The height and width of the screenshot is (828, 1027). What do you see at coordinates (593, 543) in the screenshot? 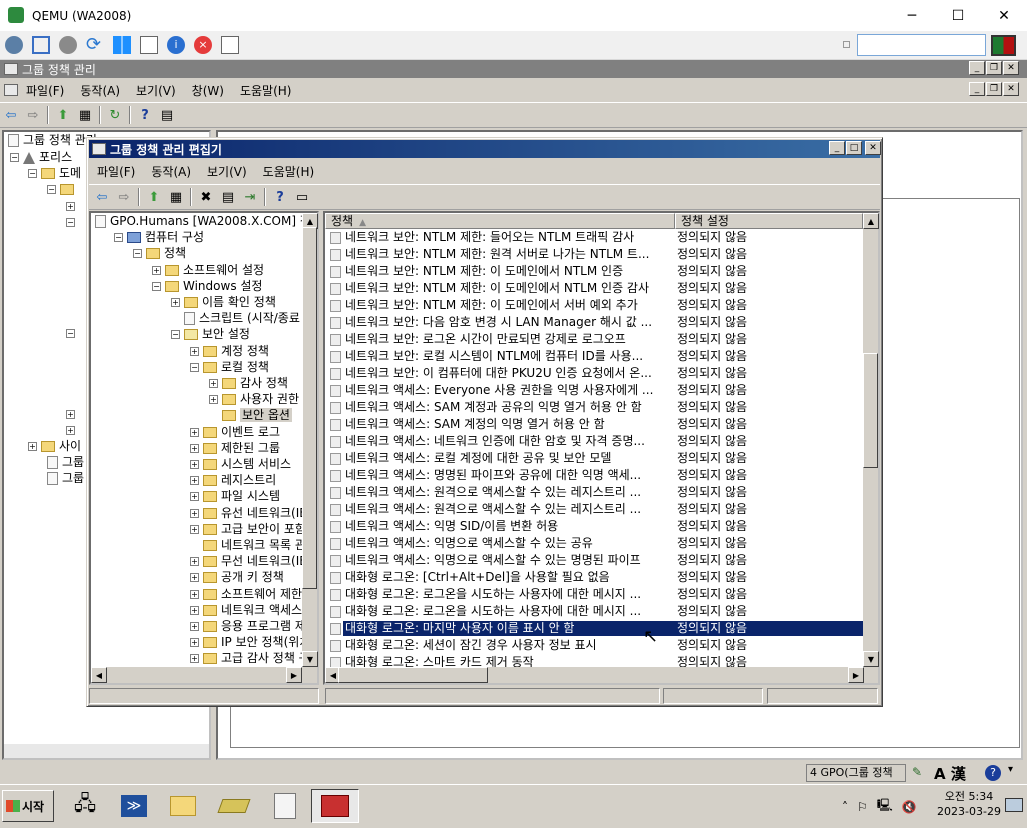
I see `policy-row: 네트워크 액세스: 익명으로 액세스할 수 있는 공유 정의되지 않음` at bounding box center [593, 543].